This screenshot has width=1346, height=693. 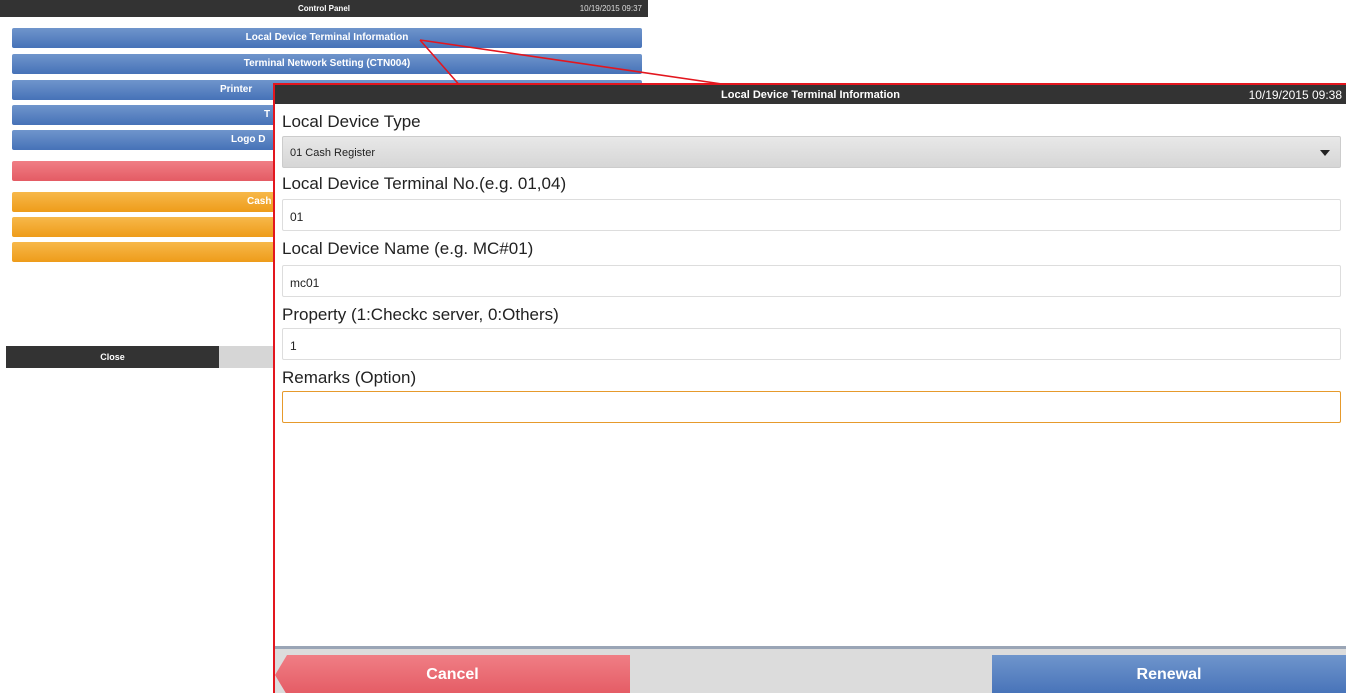 I want to click on control-panel-title: Control Panel, so click(x=323, y=8).